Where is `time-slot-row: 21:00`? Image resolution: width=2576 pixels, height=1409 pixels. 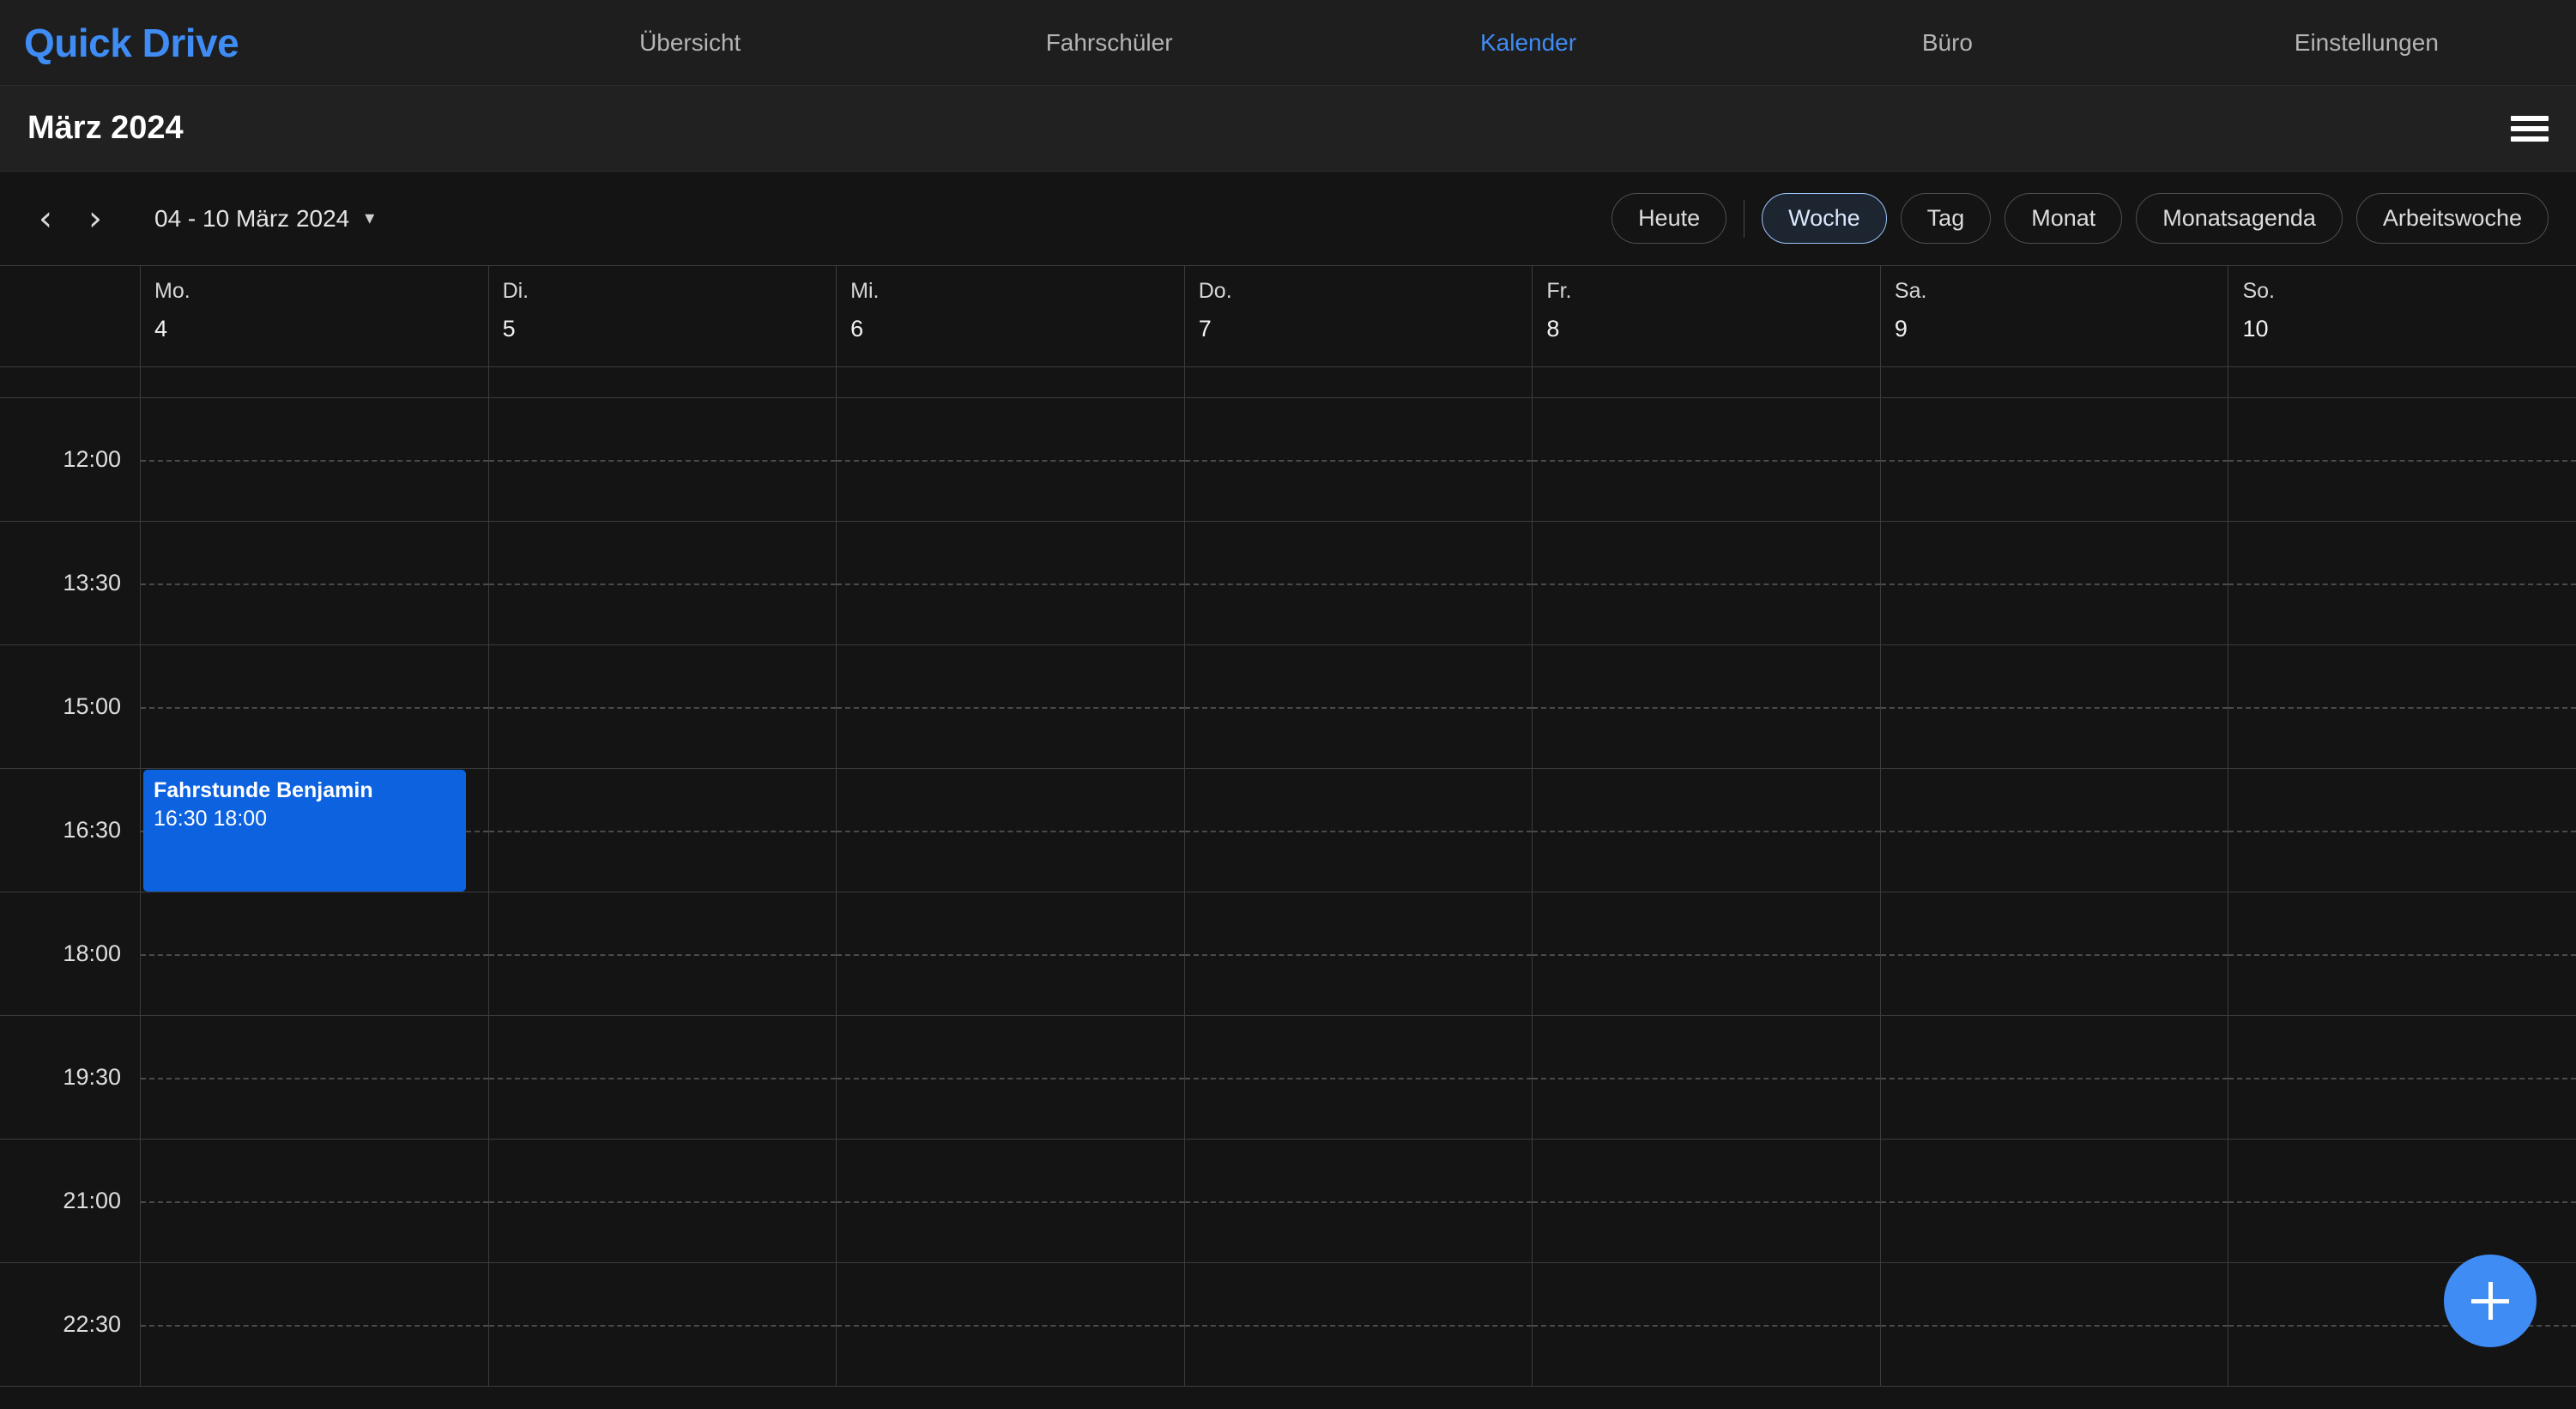 time-slot-row: 21:00 is located at coordinates (1288, 1201).